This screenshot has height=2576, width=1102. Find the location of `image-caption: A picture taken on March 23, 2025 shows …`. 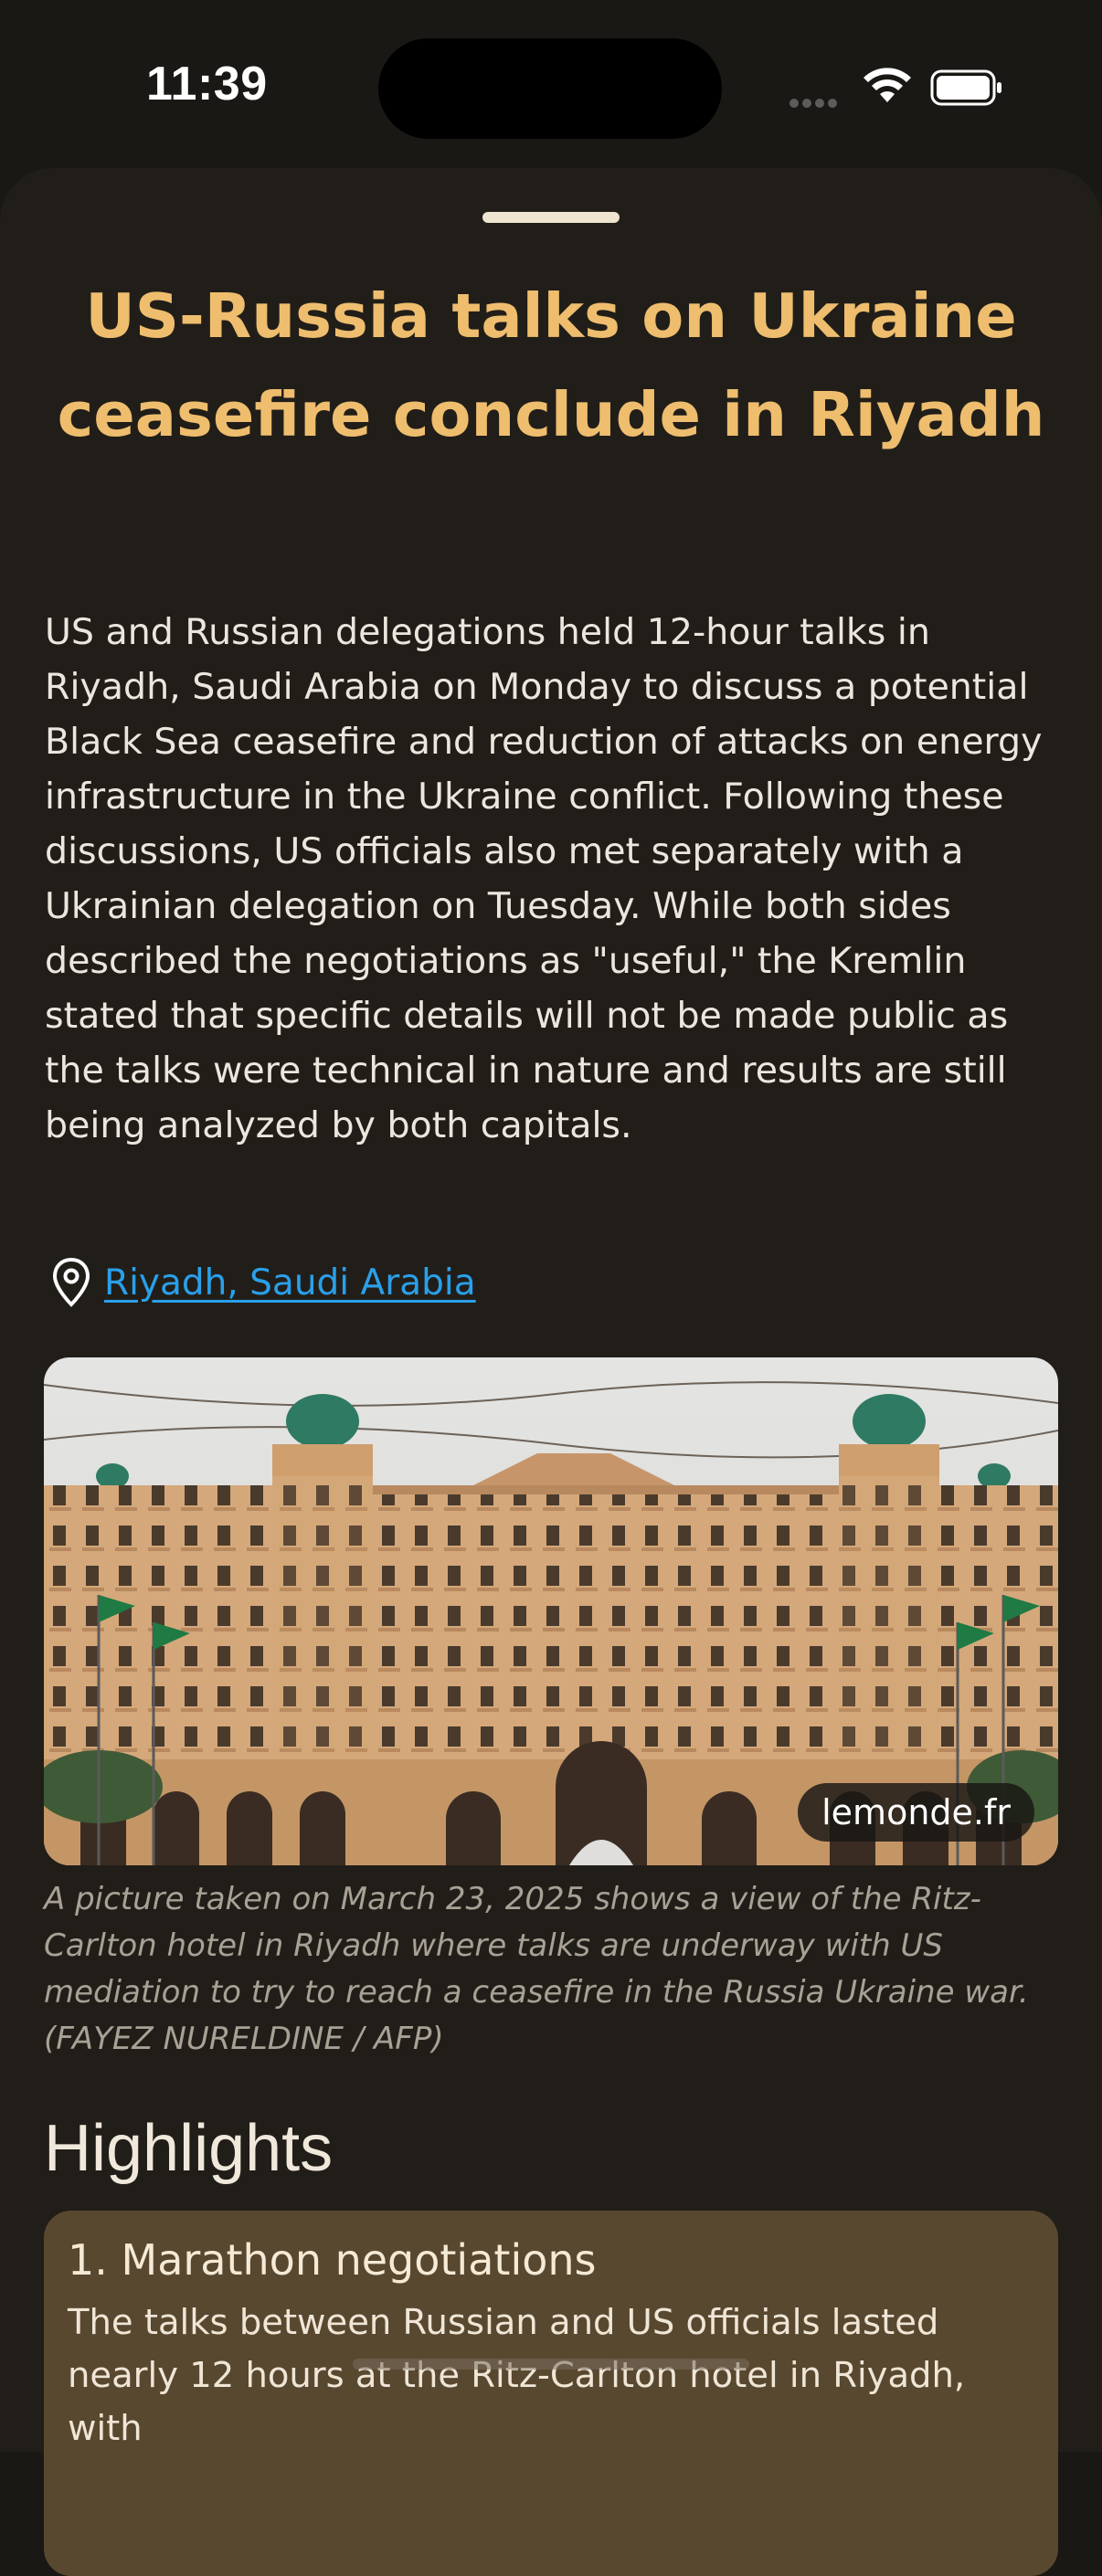

image-caption: A picture taken on March 23, 2025 shows … is located at coordinates (536, 1969).